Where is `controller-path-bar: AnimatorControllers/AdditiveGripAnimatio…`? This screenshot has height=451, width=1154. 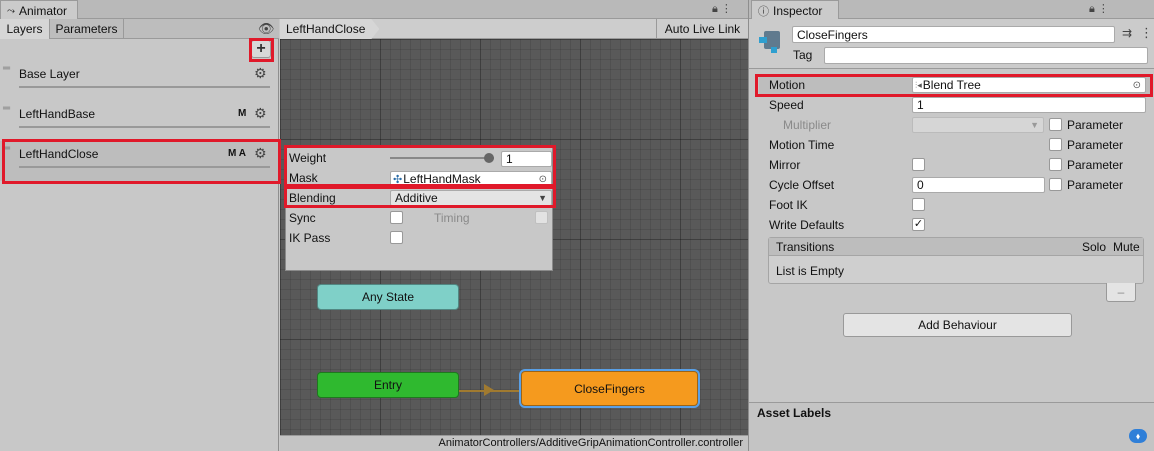 controller-path-bar: AnimatorControllers/AdditiveGripAnimatio… is located at coordinates (514, 443).